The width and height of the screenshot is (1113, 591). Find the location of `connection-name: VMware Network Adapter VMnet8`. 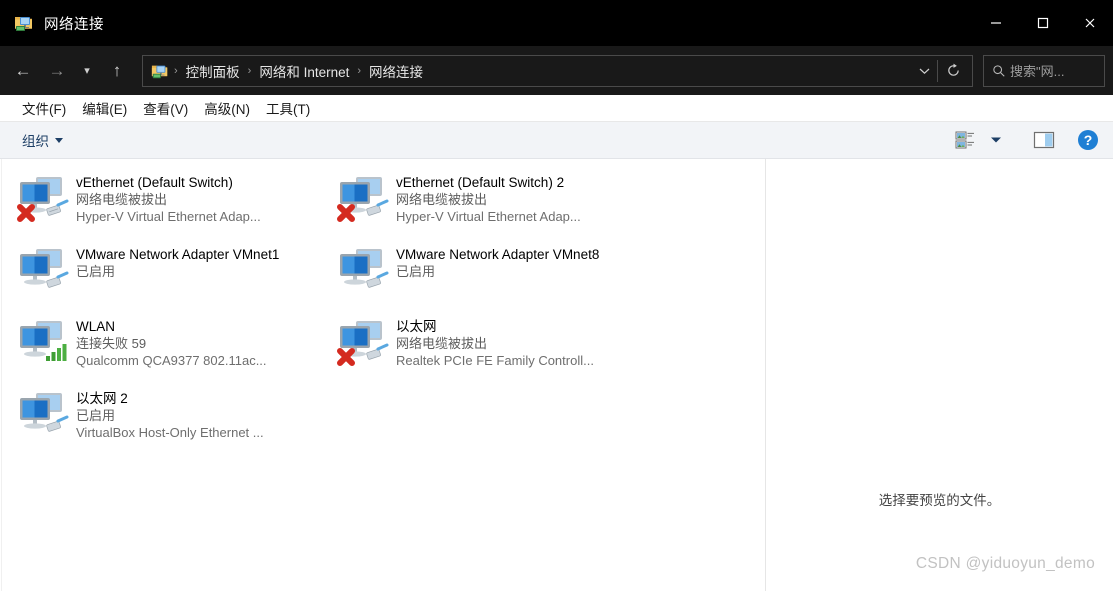

connection-name: VMware Network Adapter VMnet8 is located at coordinates (498, 254).